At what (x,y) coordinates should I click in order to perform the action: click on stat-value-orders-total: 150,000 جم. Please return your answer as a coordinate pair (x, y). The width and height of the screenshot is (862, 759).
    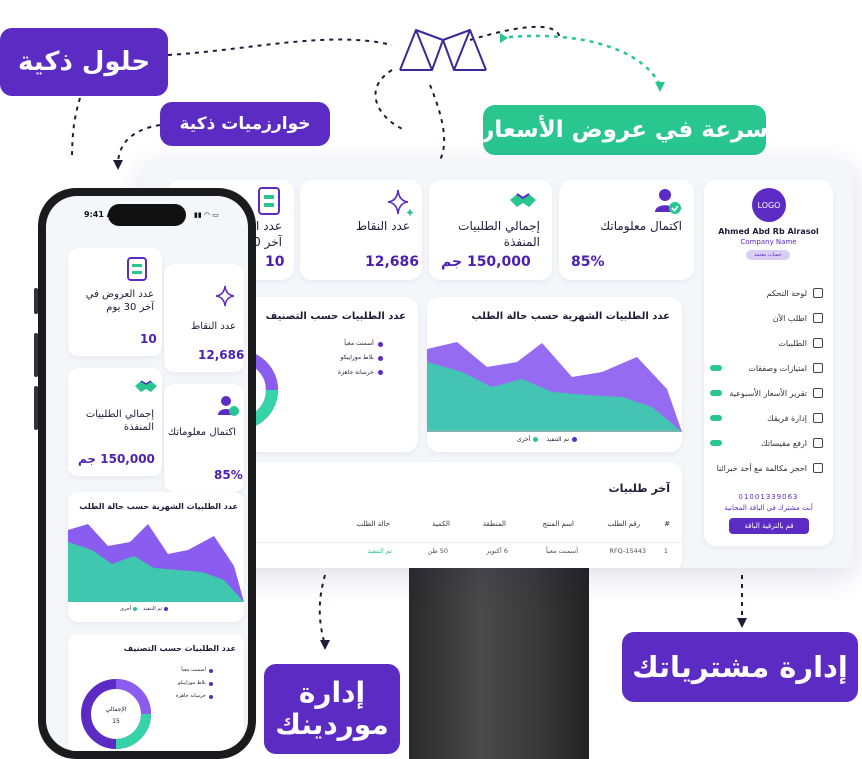
    Looking at the image, I should click on (486, 262).